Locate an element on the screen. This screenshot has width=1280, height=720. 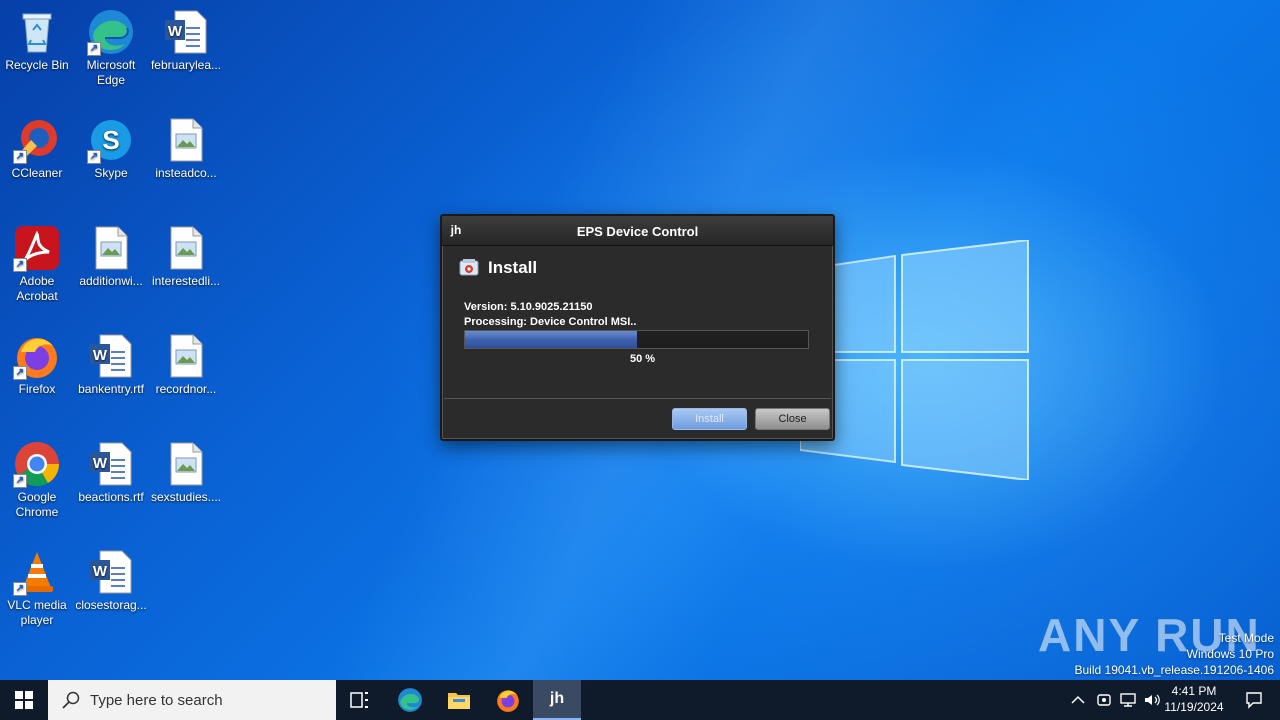
clock-time: 4:41 PM is located at coordinates (1194, 691).